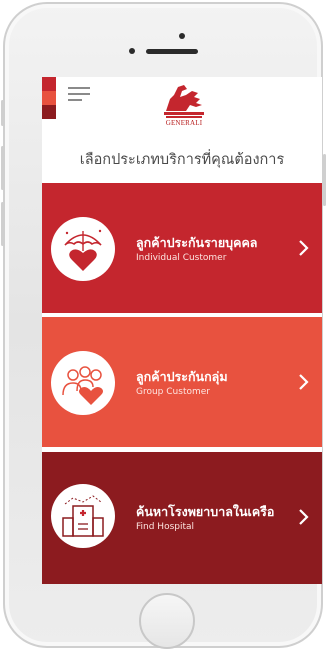 This screenshot has height=652, width=328. What do you see at coordinates (2, 168) in the screenshot?
I see `volume-up-button` at bounding box center [2, 168].